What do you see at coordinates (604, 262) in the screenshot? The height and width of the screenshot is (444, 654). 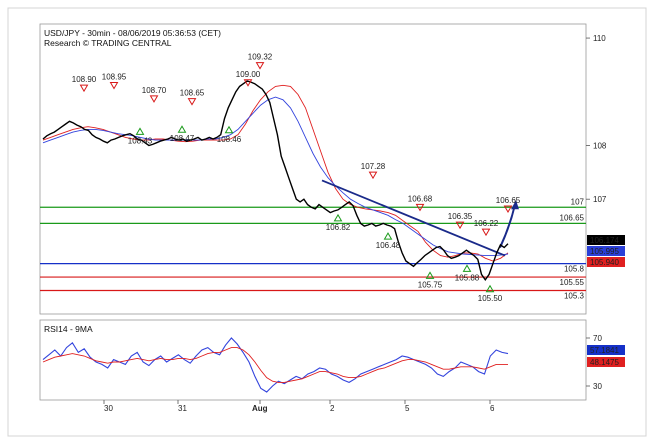 I see `price-box-label: 105.940` at bounding box center [604, 262].